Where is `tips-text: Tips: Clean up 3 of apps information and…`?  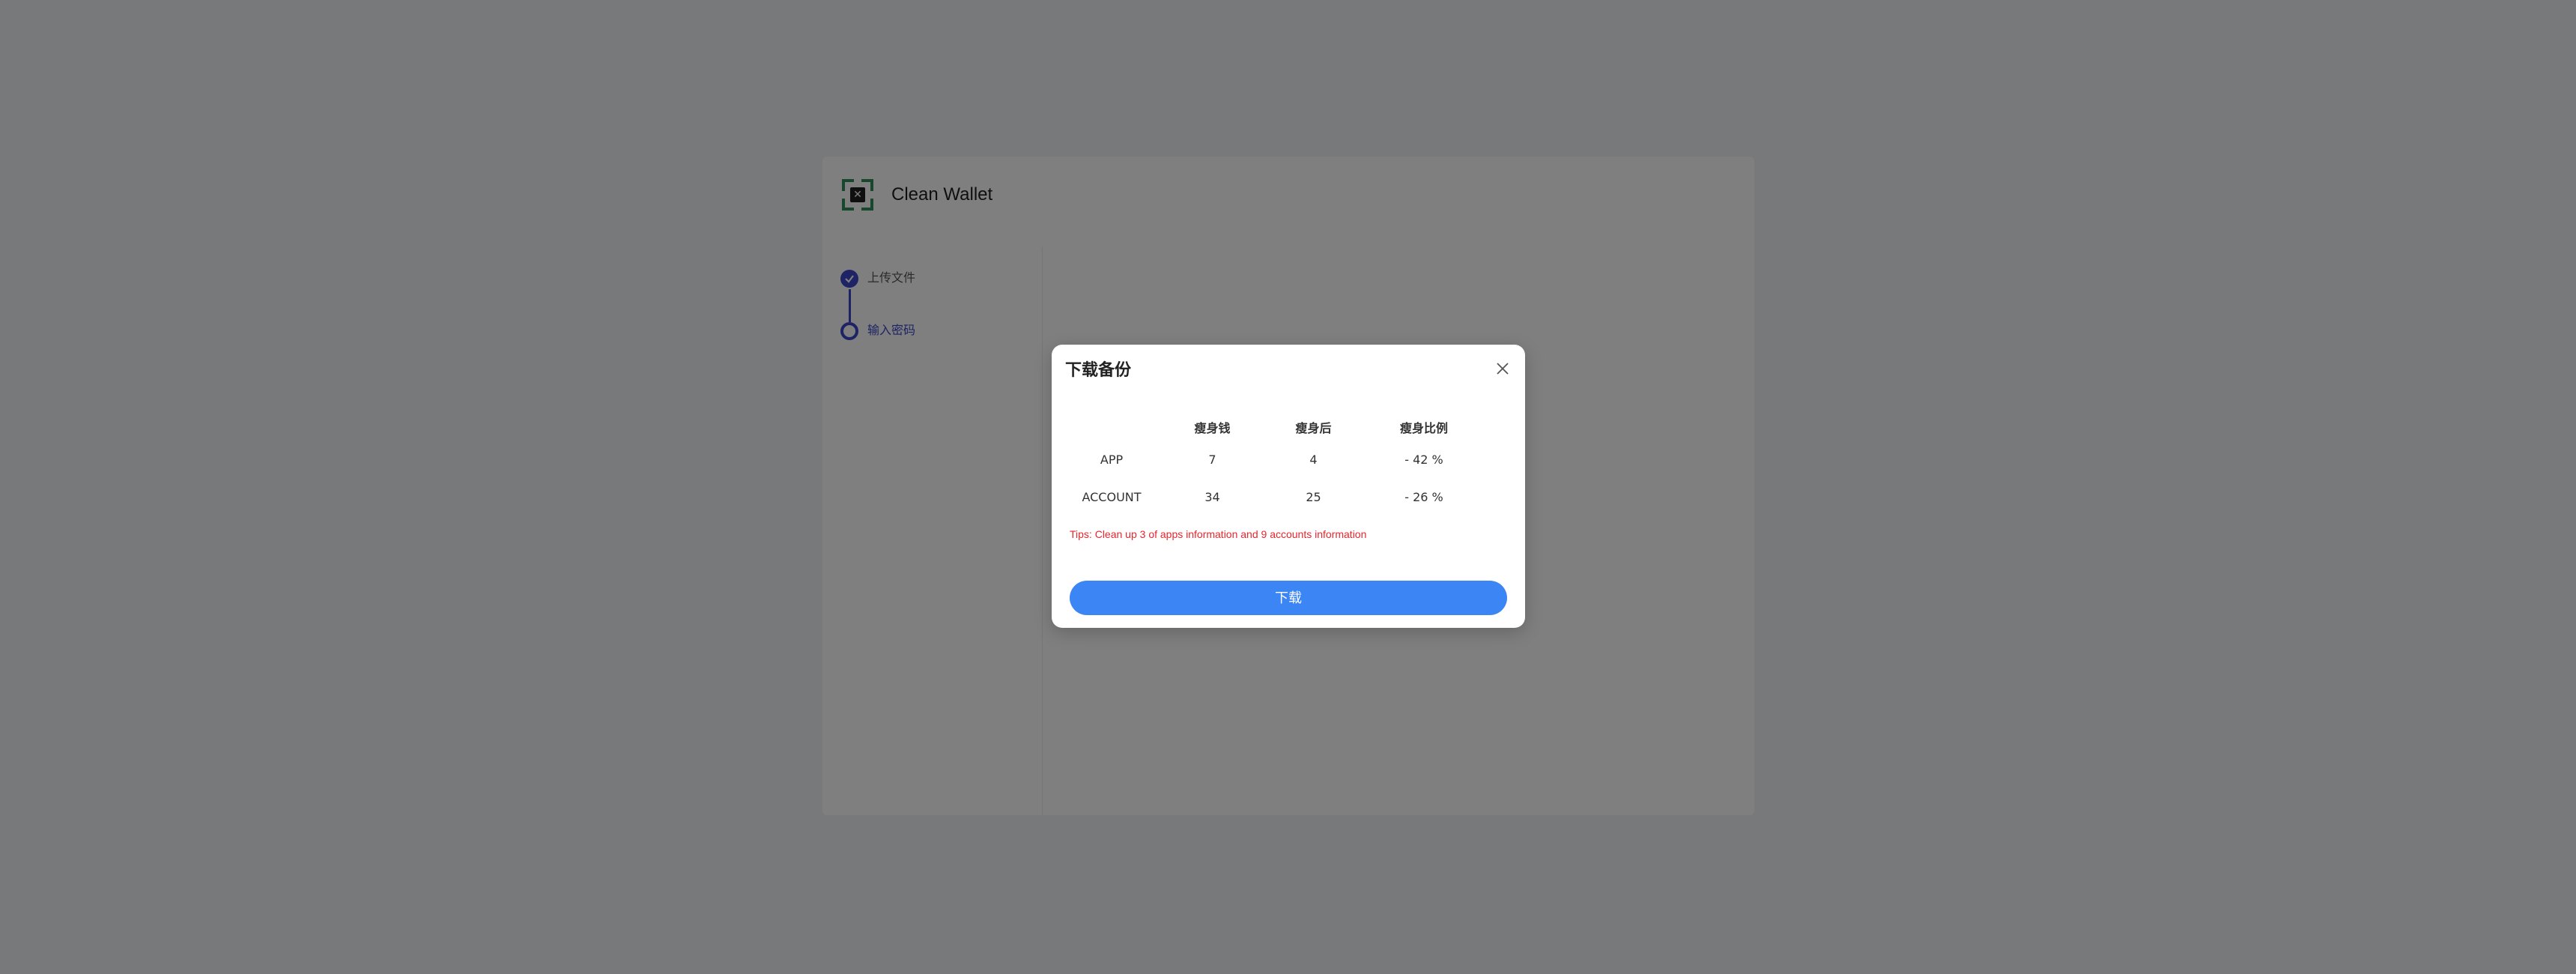
tips-text: Tips: Clean up 3 of apps information and… is located at coordinates (1218, 534).